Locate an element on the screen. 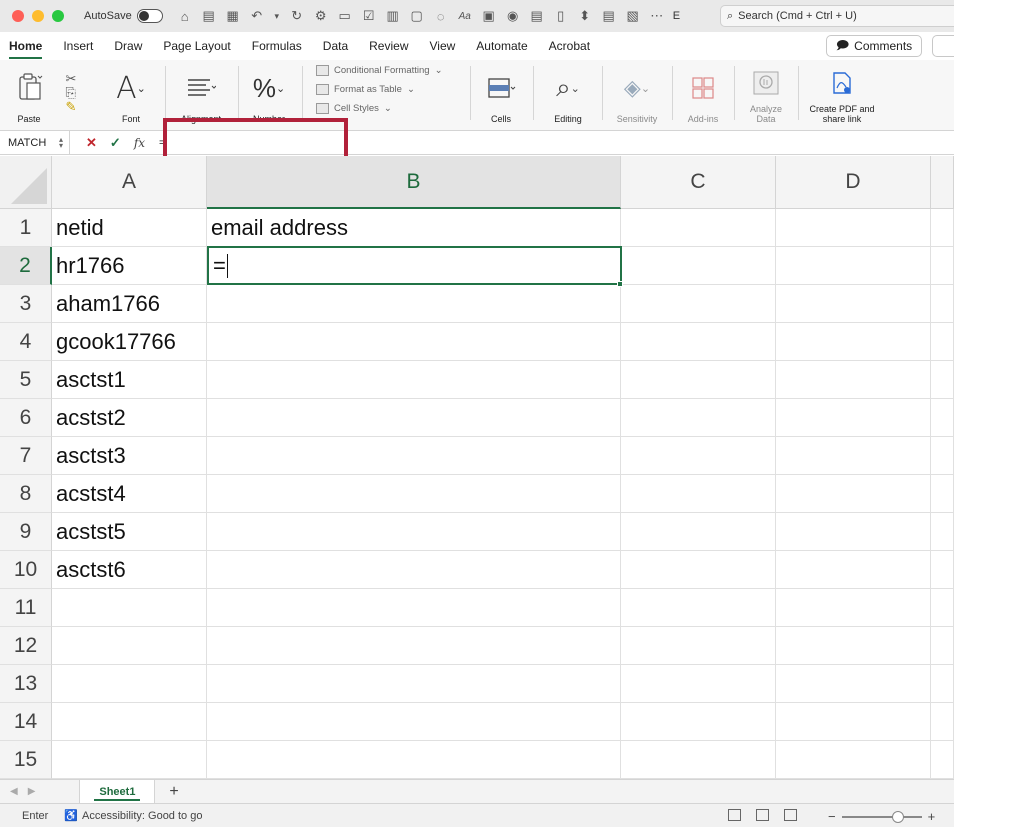 The height and width of the screenshot is (827, 1024). format-as-table-button: Format as Table ⌄ is located at coordinates (379, 89).